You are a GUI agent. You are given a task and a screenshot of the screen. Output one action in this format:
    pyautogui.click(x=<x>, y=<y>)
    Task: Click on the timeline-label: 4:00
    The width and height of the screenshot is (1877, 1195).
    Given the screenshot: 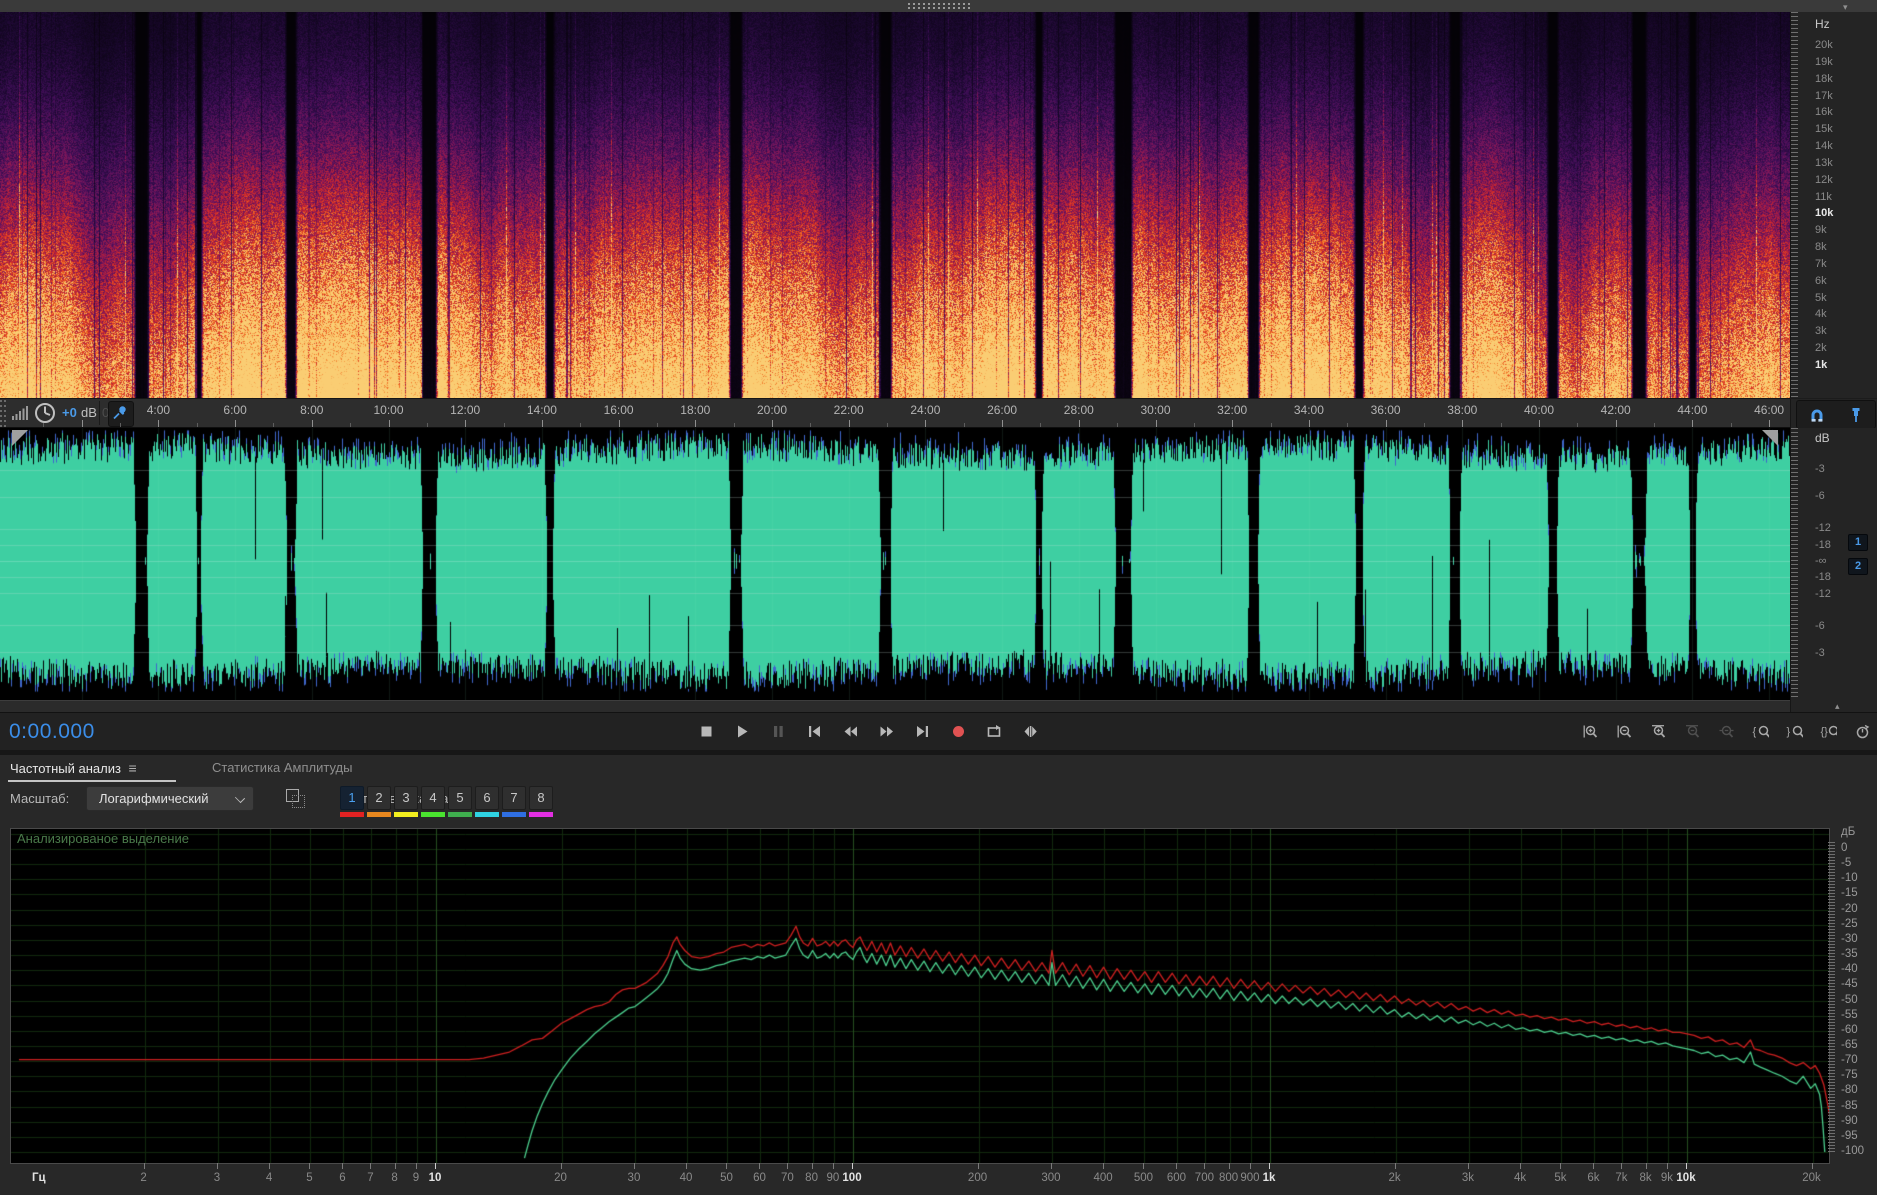 What is the action you would take?
    pyautogui.click(x=158, y=410)
    